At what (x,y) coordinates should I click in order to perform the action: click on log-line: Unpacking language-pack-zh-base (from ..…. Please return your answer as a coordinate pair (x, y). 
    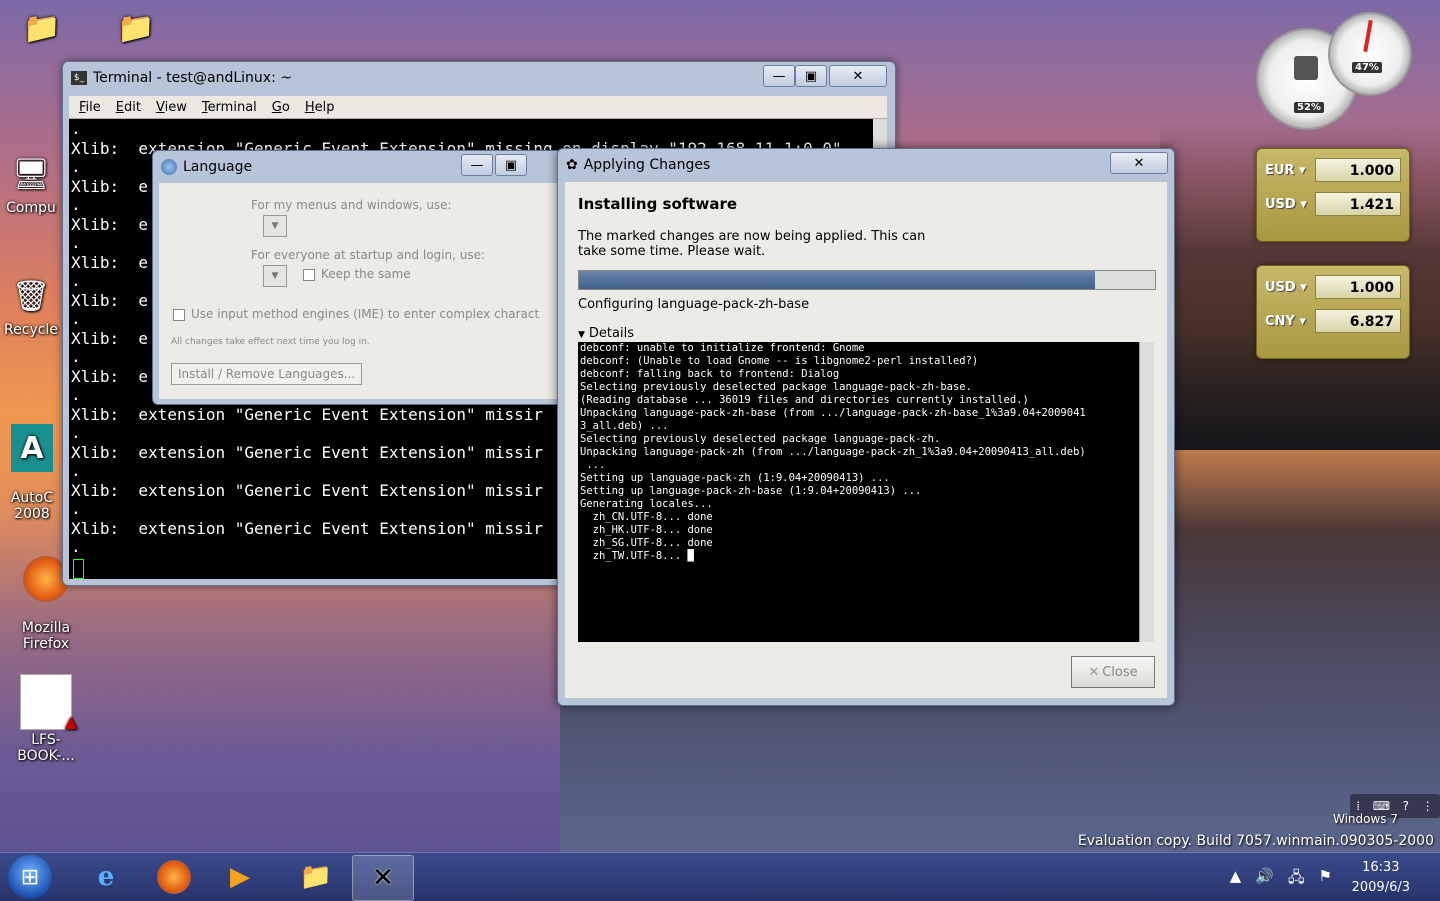
    Looking at the image, I should click on (833, 413).